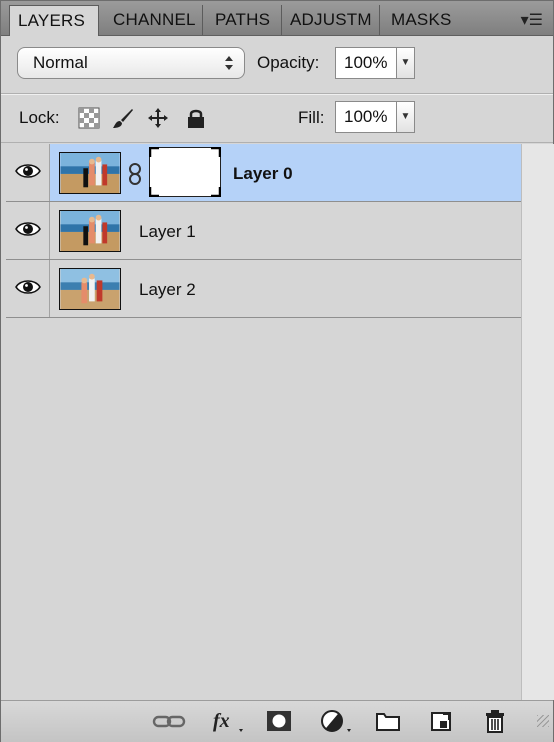 This screenshot has height=742, width=554. Describe the element at coordinates (532, 20) in the screenshot. I see `panel-menu-icon: ▾☰` at that location.